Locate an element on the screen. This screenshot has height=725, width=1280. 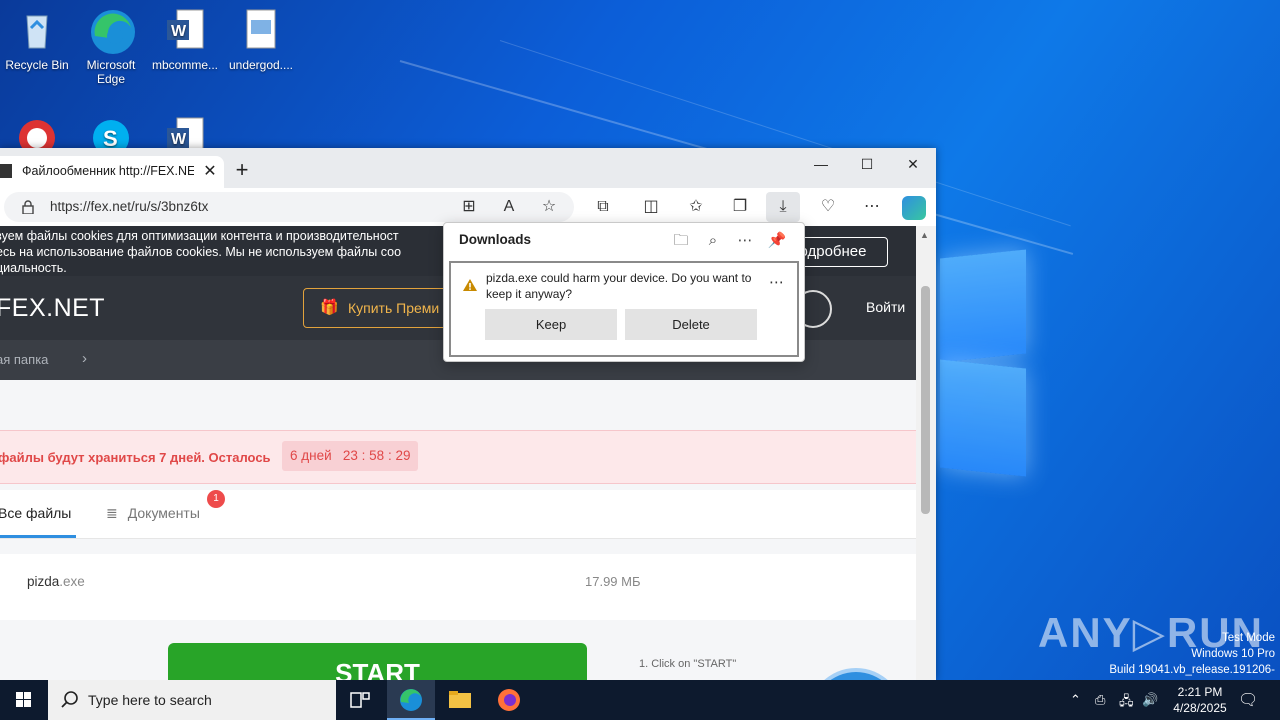
app-available-icon: ⊞ is located at coordinates (469, 207).